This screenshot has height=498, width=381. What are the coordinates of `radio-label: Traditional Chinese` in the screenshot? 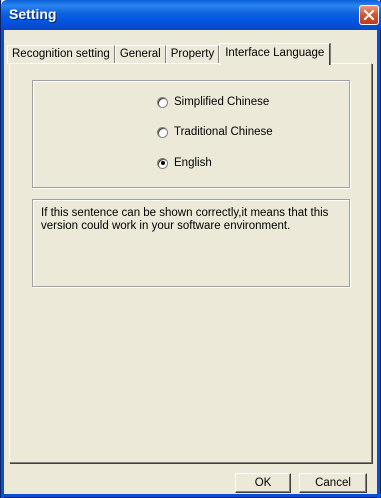 It's located at (223, 132).